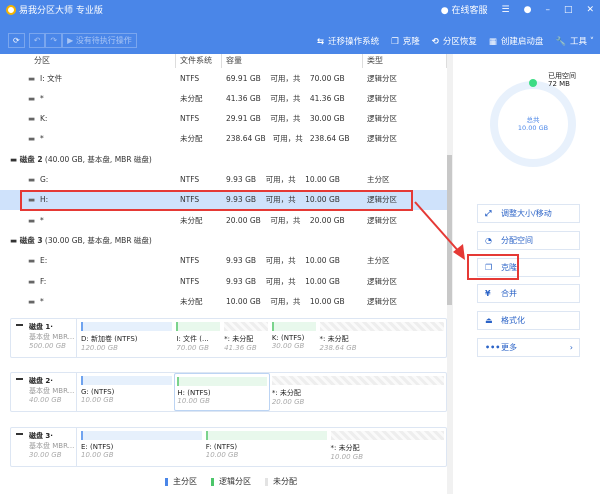  What do you see at coordinates (54, 40) in the screenshot?
I see `redo-button: ↷` at bounding box center [54, 40].